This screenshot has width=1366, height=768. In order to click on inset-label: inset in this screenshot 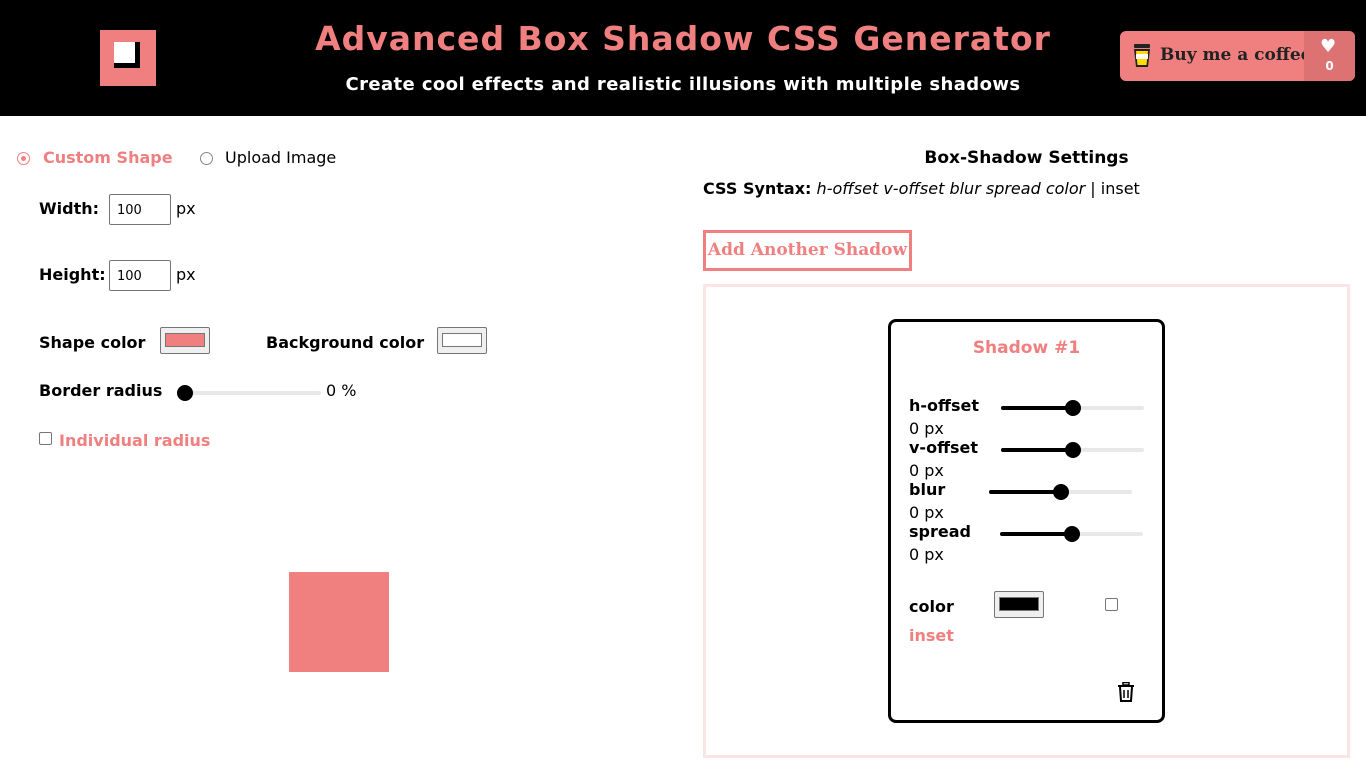, I will do `click(931, 635)`.